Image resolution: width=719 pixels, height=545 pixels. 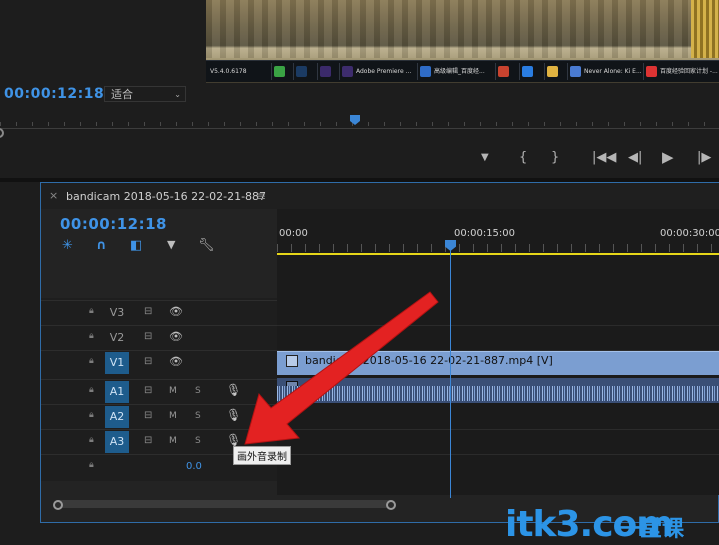 I want to click on track-target-a2: A2, so click(x=117, y=417).